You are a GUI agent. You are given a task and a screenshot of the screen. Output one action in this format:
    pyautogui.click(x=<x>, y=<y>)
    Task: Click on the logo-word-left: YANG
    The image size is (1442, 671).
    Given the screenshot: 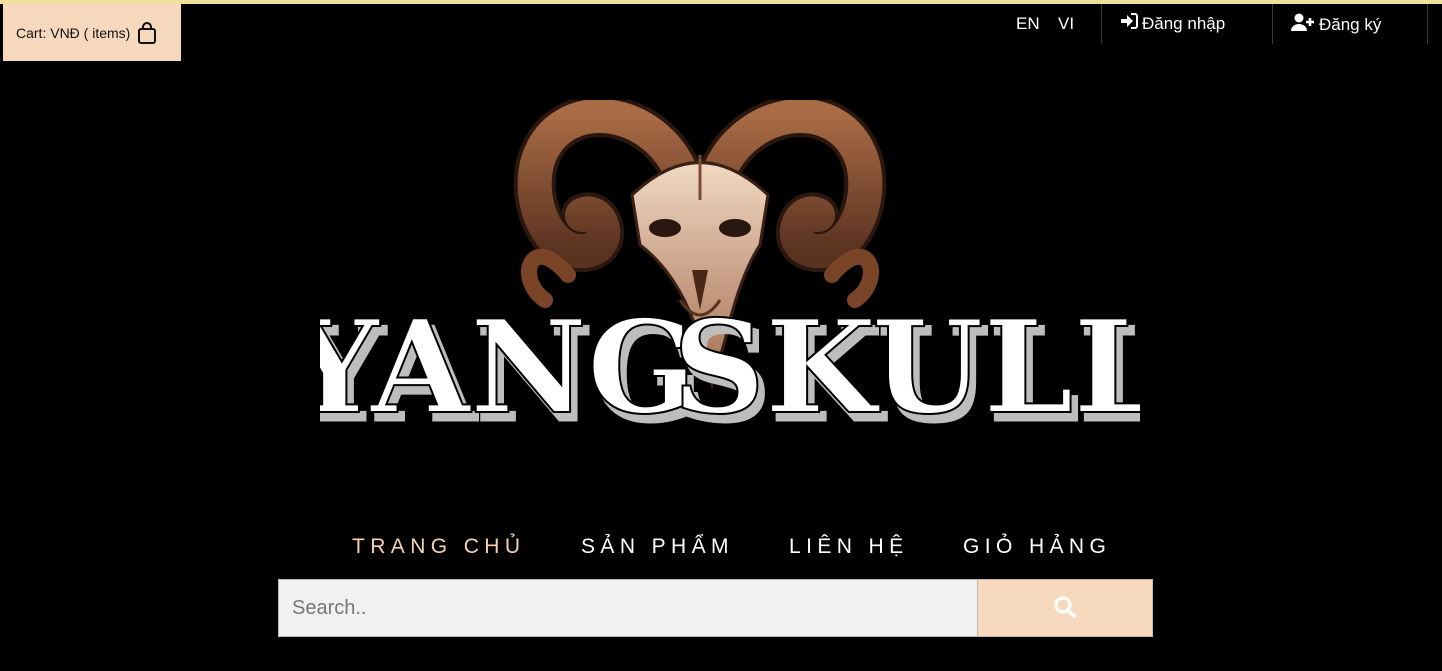 What is the action you would take?
    pyautogui.click(x=508, y=366)
    